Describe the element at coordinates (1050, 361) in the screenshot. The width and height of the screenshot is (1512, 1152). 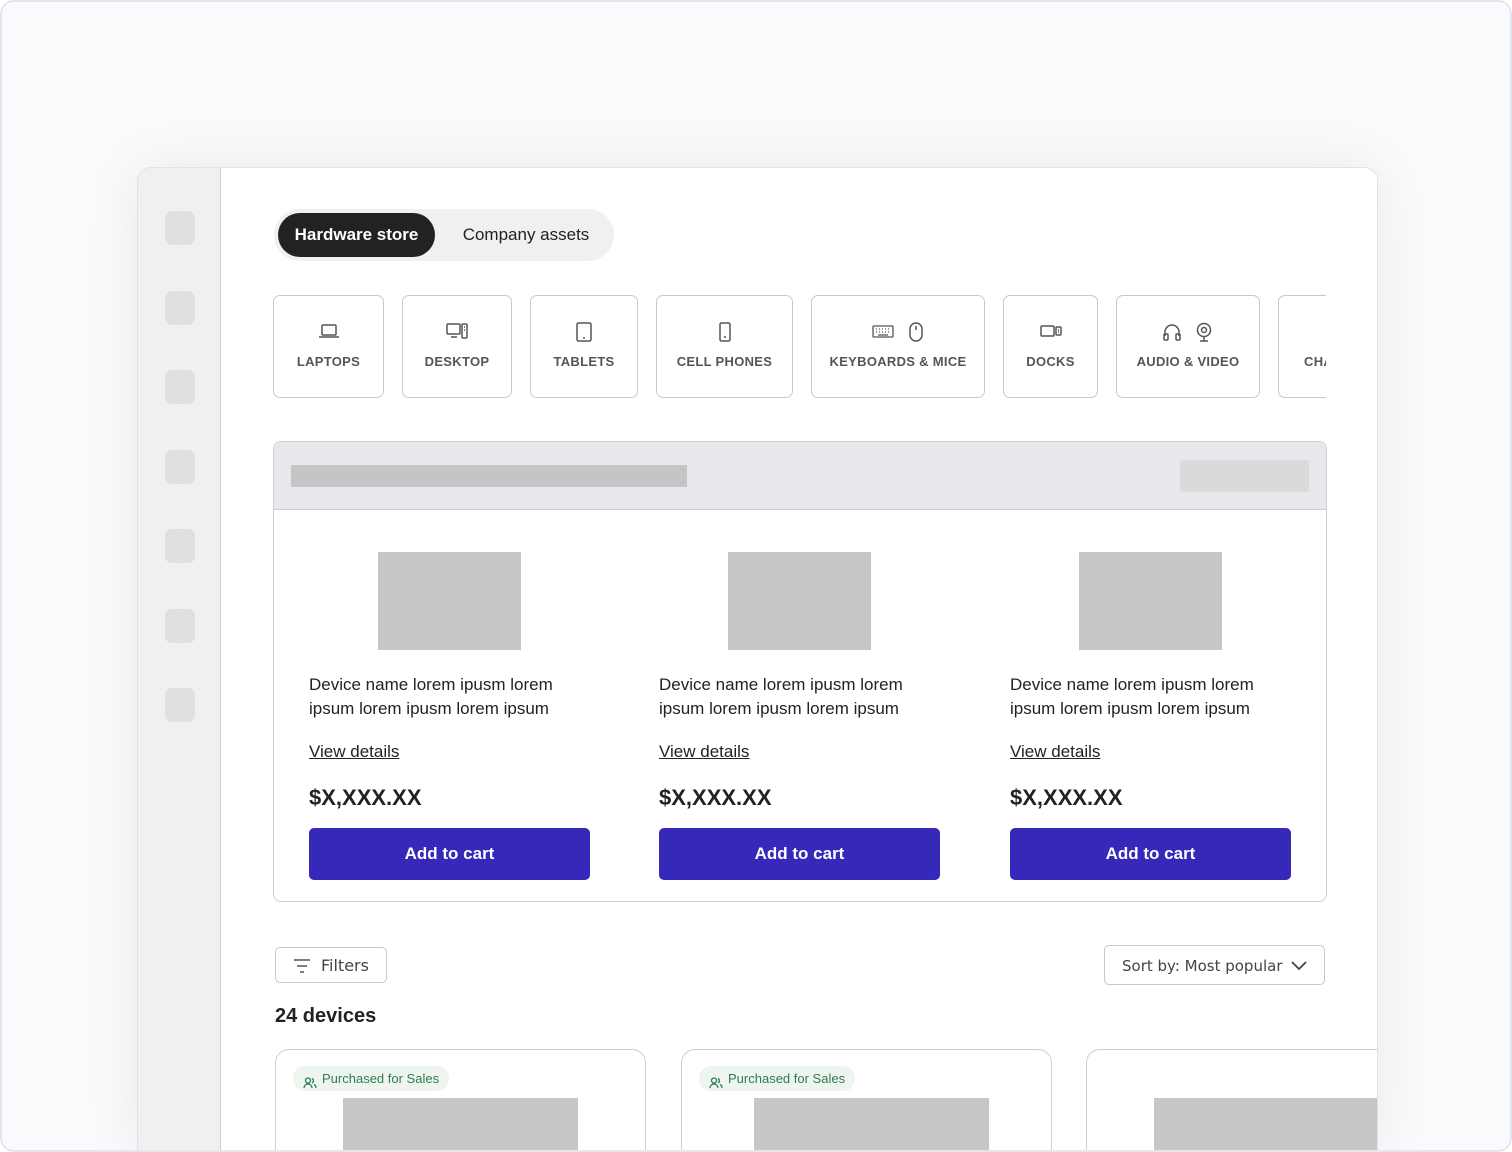
I see `category-label: DOCKS` at that location.